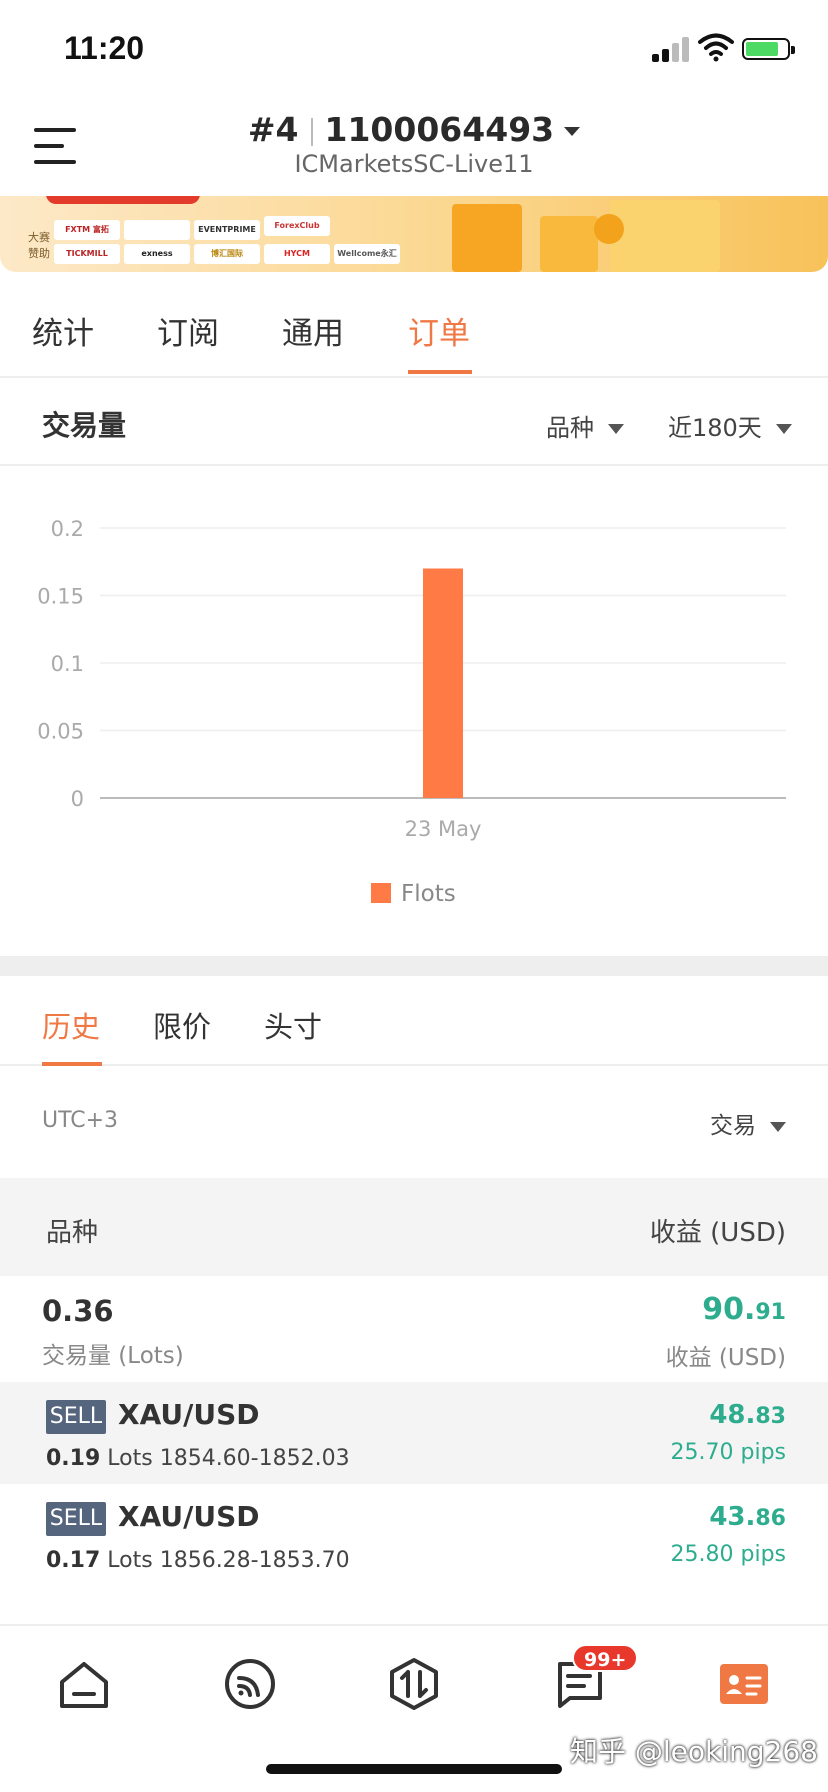 The width and height of the screenshot is (828, 1792). I want to click on order-sub-tabs: 历史 限价 头寸, so click(414, 1021).